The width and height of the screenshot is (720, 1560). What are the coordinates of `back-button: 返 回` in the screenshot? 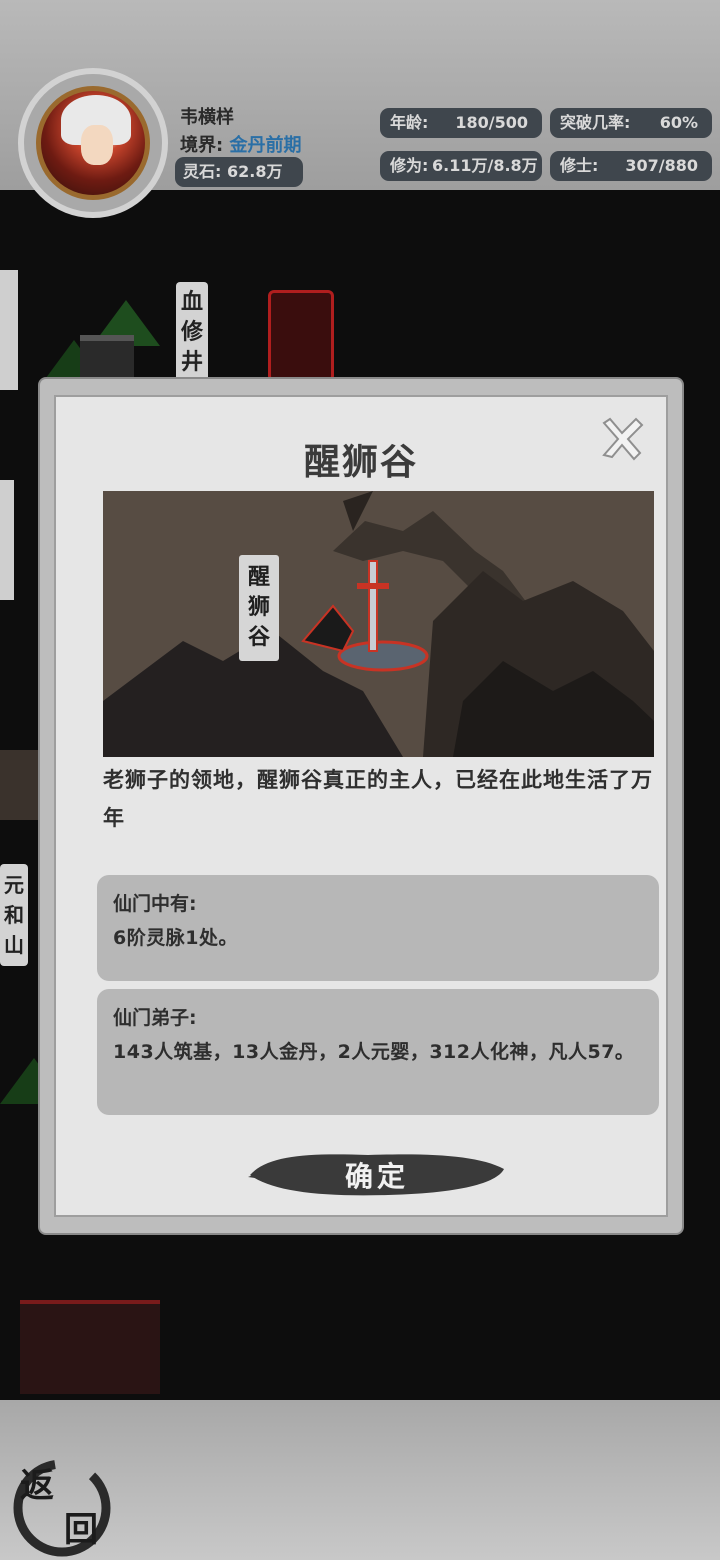 It's located at (59, 1505).